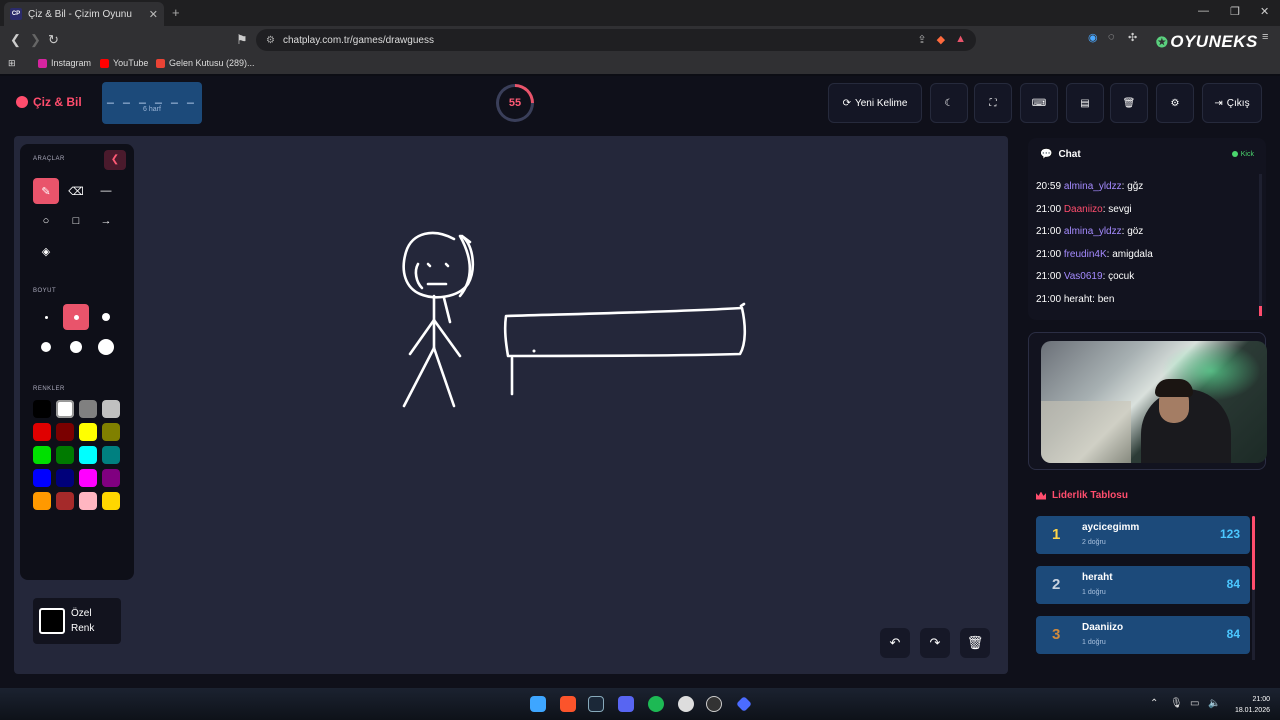 The image size is (1280, 720). Describe the element at coordinates (1265, 37) in the screenshot. I see `menu-icon: ≡` at that location.